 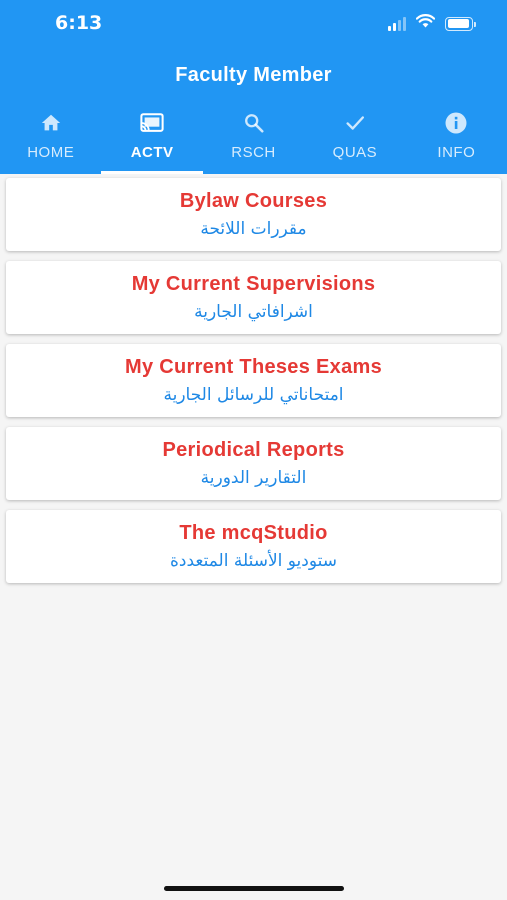 What do you see at coordinates (253, 152) in the screenshot?
I see `tab-label: RSCH` at bounding box center [253, 152].